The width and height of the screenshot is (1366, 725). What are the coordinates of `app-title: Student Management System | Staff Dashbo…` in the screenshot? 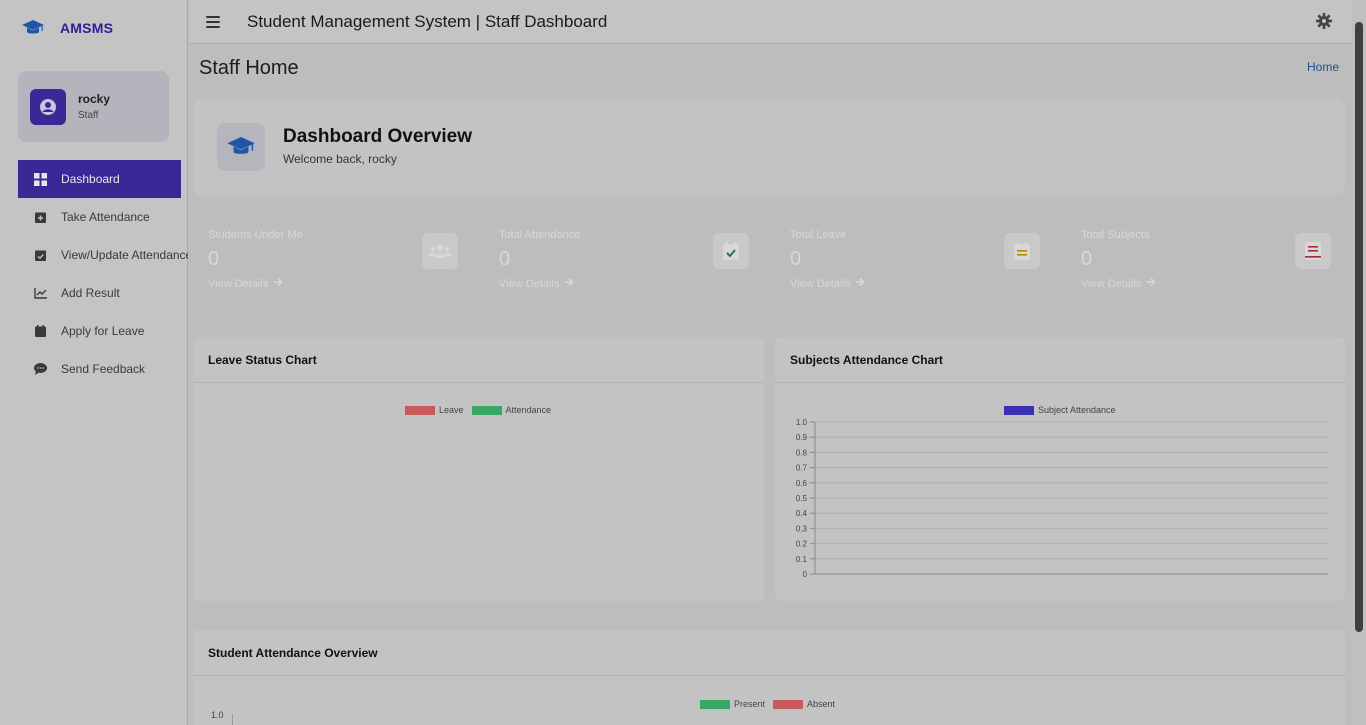 It's located at (427, 21).